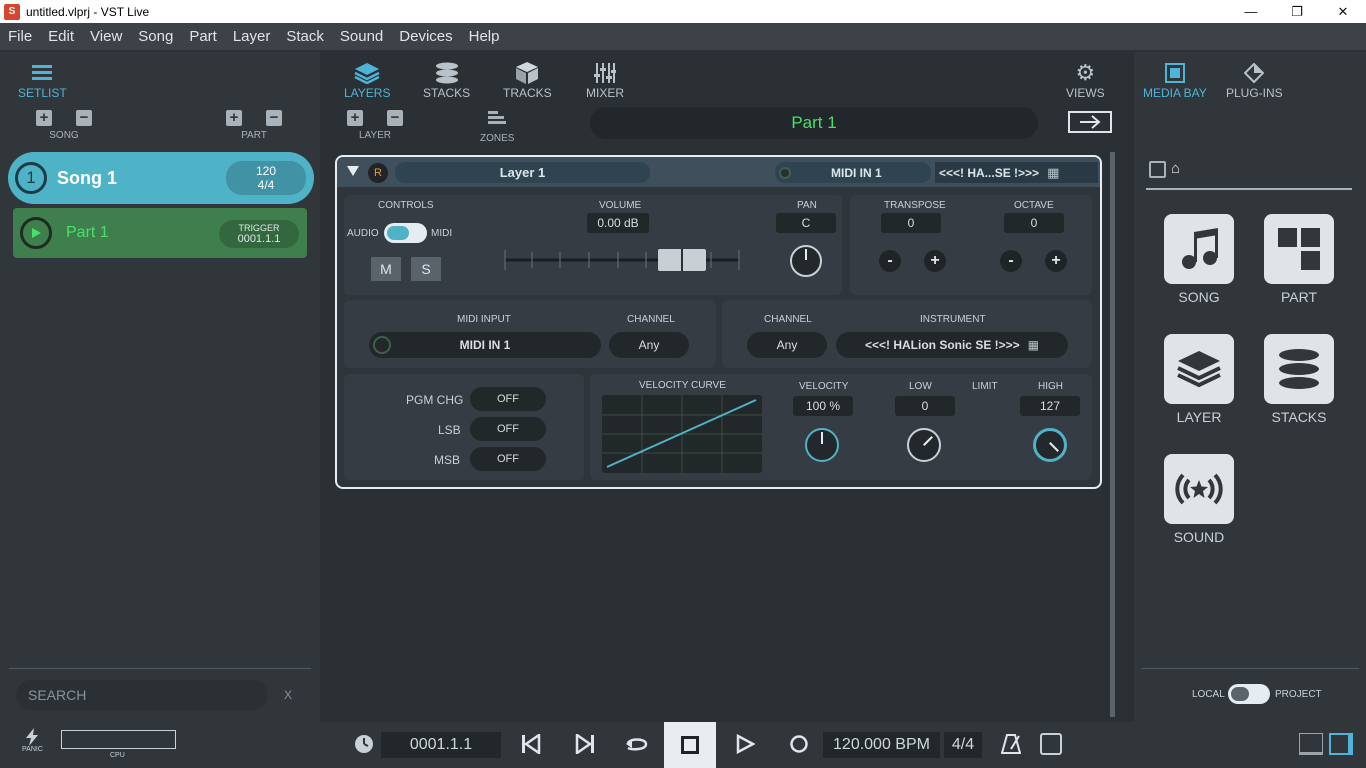 Image resolution: width=1366 pixels, height=768 pixels. I want to click on part-item: Part 1 TRIGGER 0001.1.1, so click(160, 233).